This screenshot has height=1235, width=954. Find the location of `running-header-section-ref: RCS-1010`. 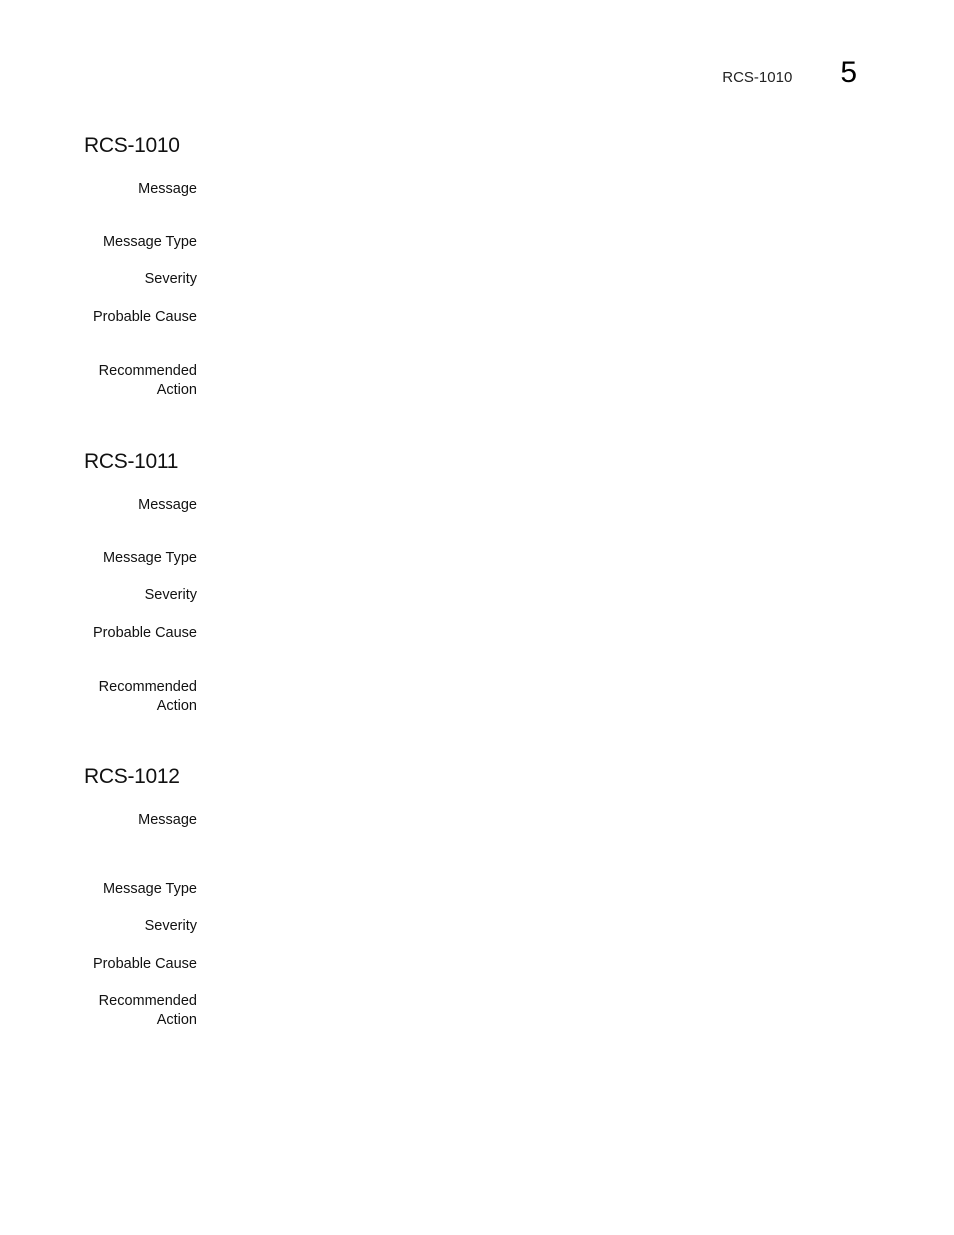

running-header-section-ref: RCS-1010 is located at coordinates (757, 77).